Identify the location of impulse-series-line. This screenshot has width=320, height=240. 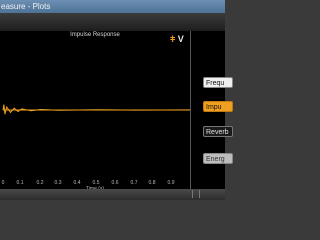
(96, 109).